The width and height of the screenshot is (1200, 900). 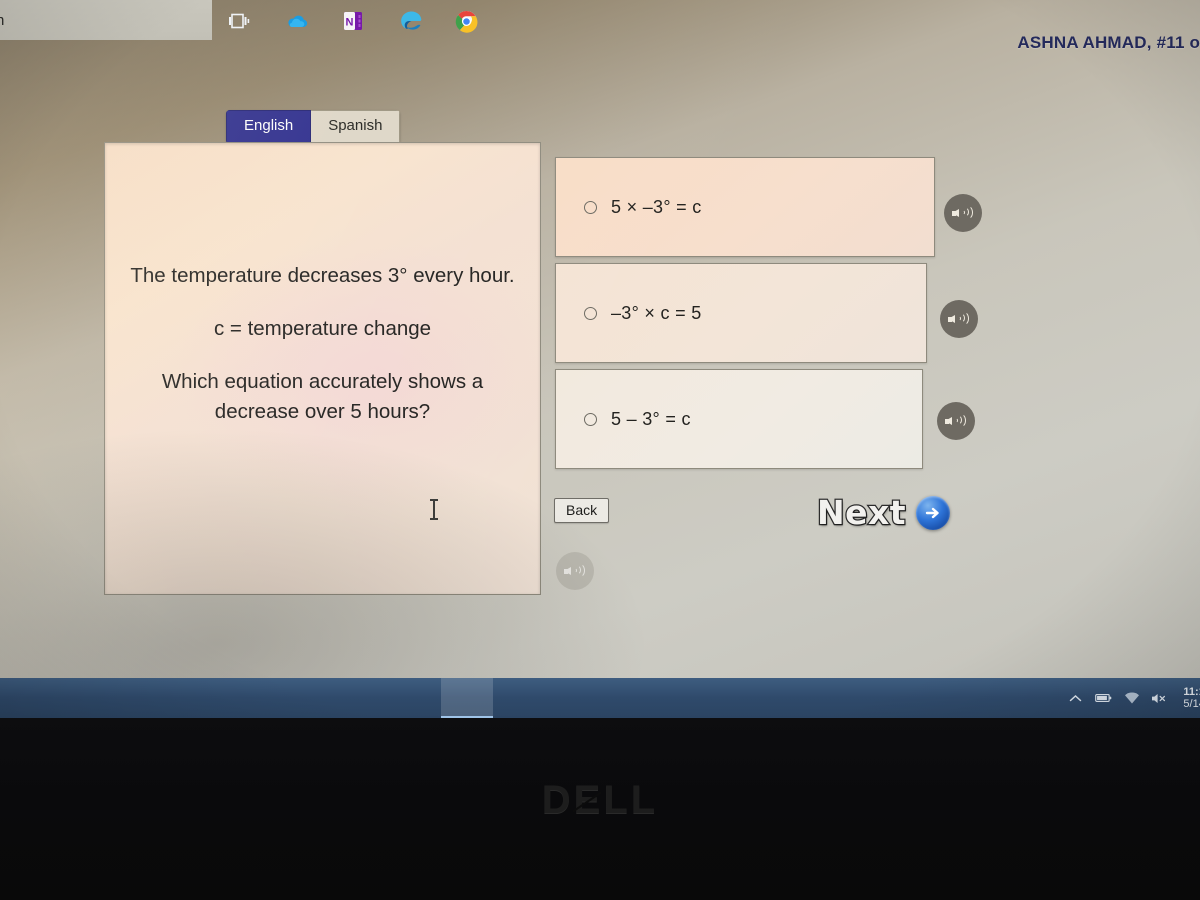 I want to click on language-tabs: English Spanish, so click(x=313, y=127).